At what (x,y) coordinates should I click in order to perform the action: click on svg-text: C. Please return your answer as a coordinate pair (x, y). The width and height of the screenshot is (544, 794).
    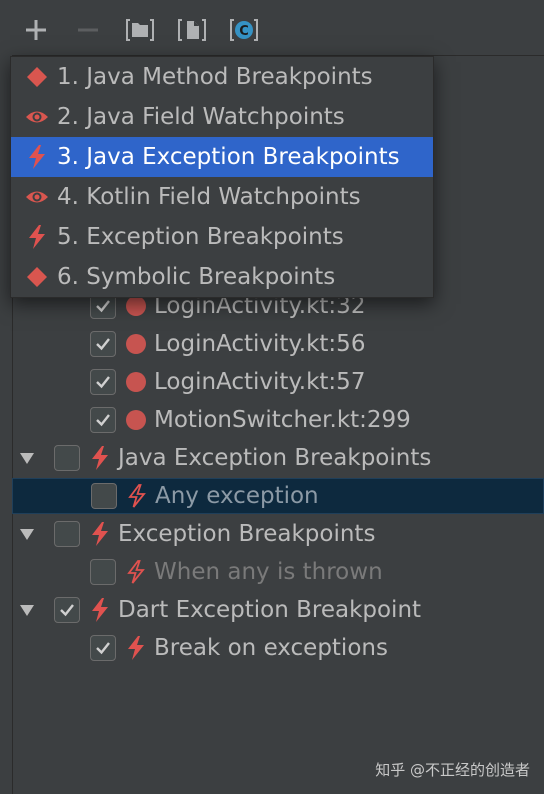
    Looking at the image, I should click on (244, 31).